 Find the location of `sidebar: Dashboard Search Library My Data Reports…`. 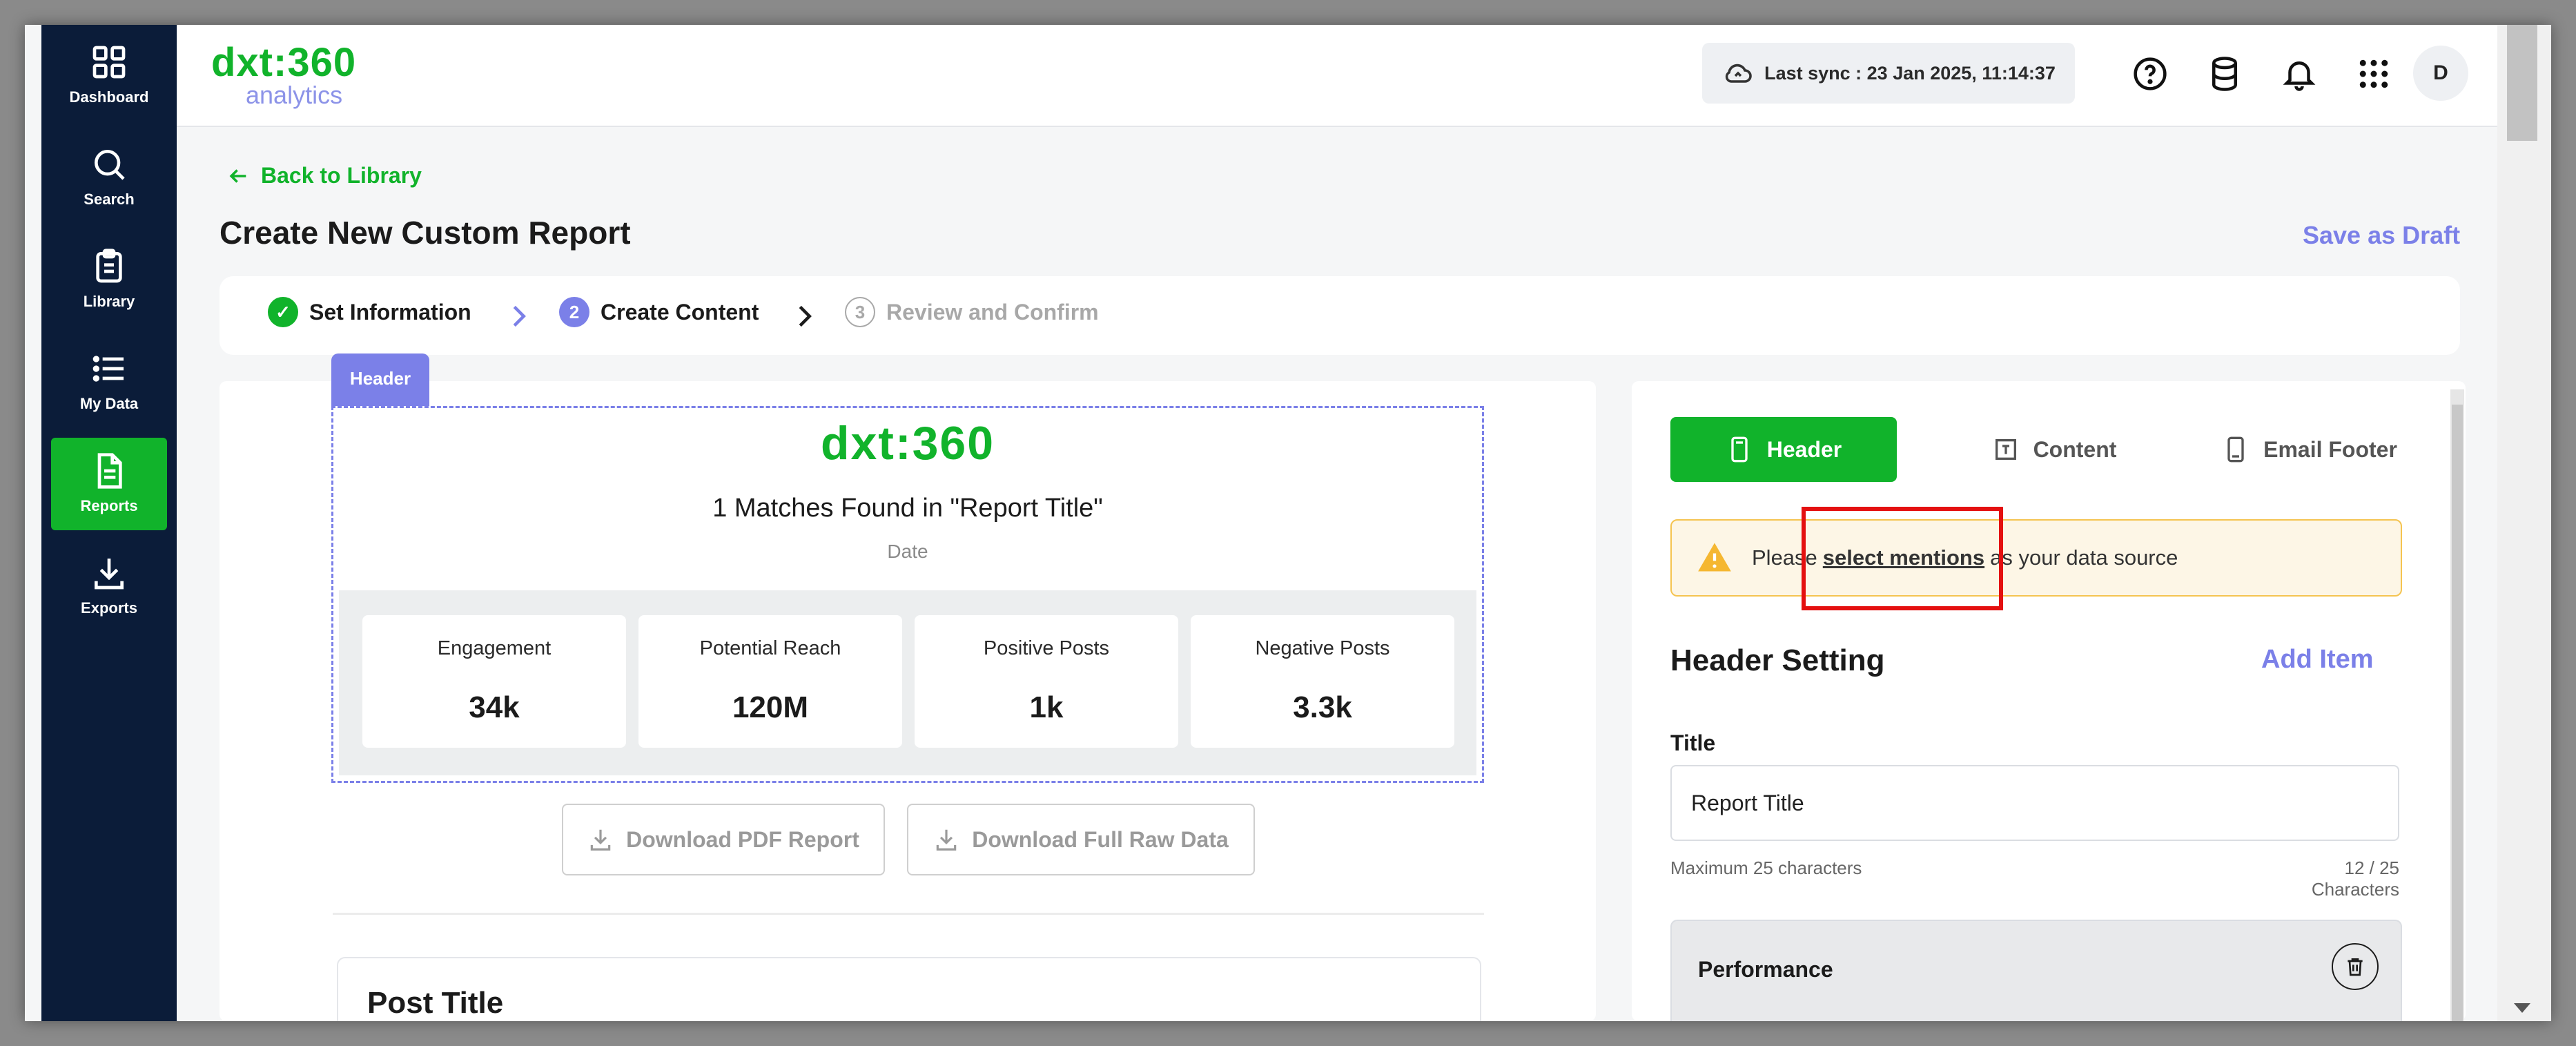

sidebar: Dashboard Search Library My Data Reports… is located at coordinates (109, 523).